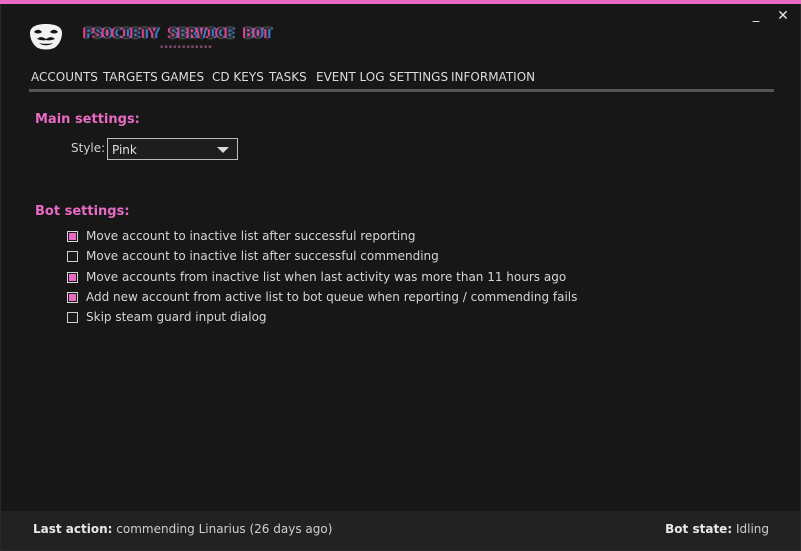  What do you see at coordinates (46, 37) in the screenshot?
I see `mask-icon` at bounding box center [46, 37].